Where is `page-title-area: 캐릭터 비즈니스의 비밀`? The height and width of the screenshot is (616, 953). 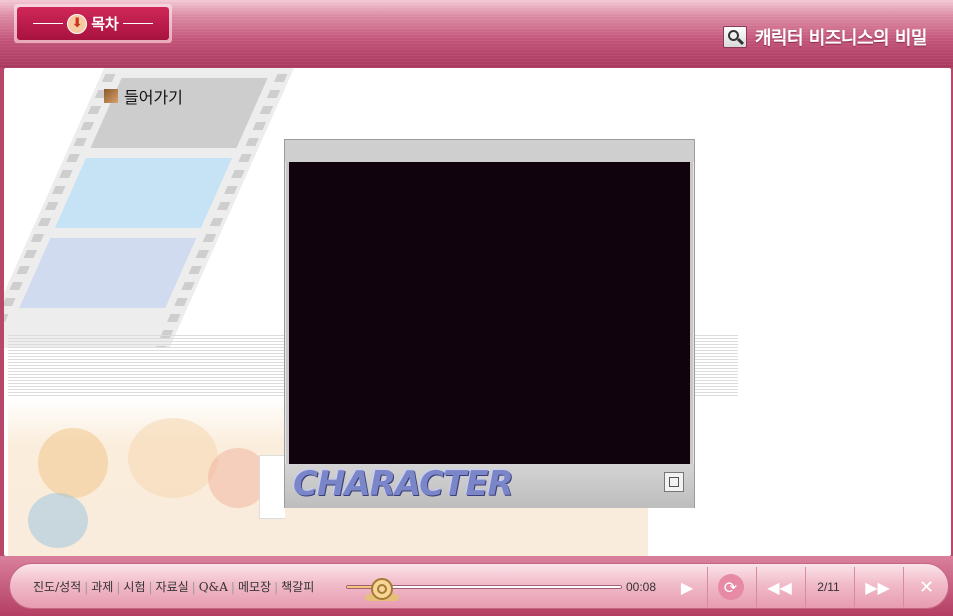 page-title-area: 캐릭터 비즈니스의 비밀 is located at coordinates (825, 37).